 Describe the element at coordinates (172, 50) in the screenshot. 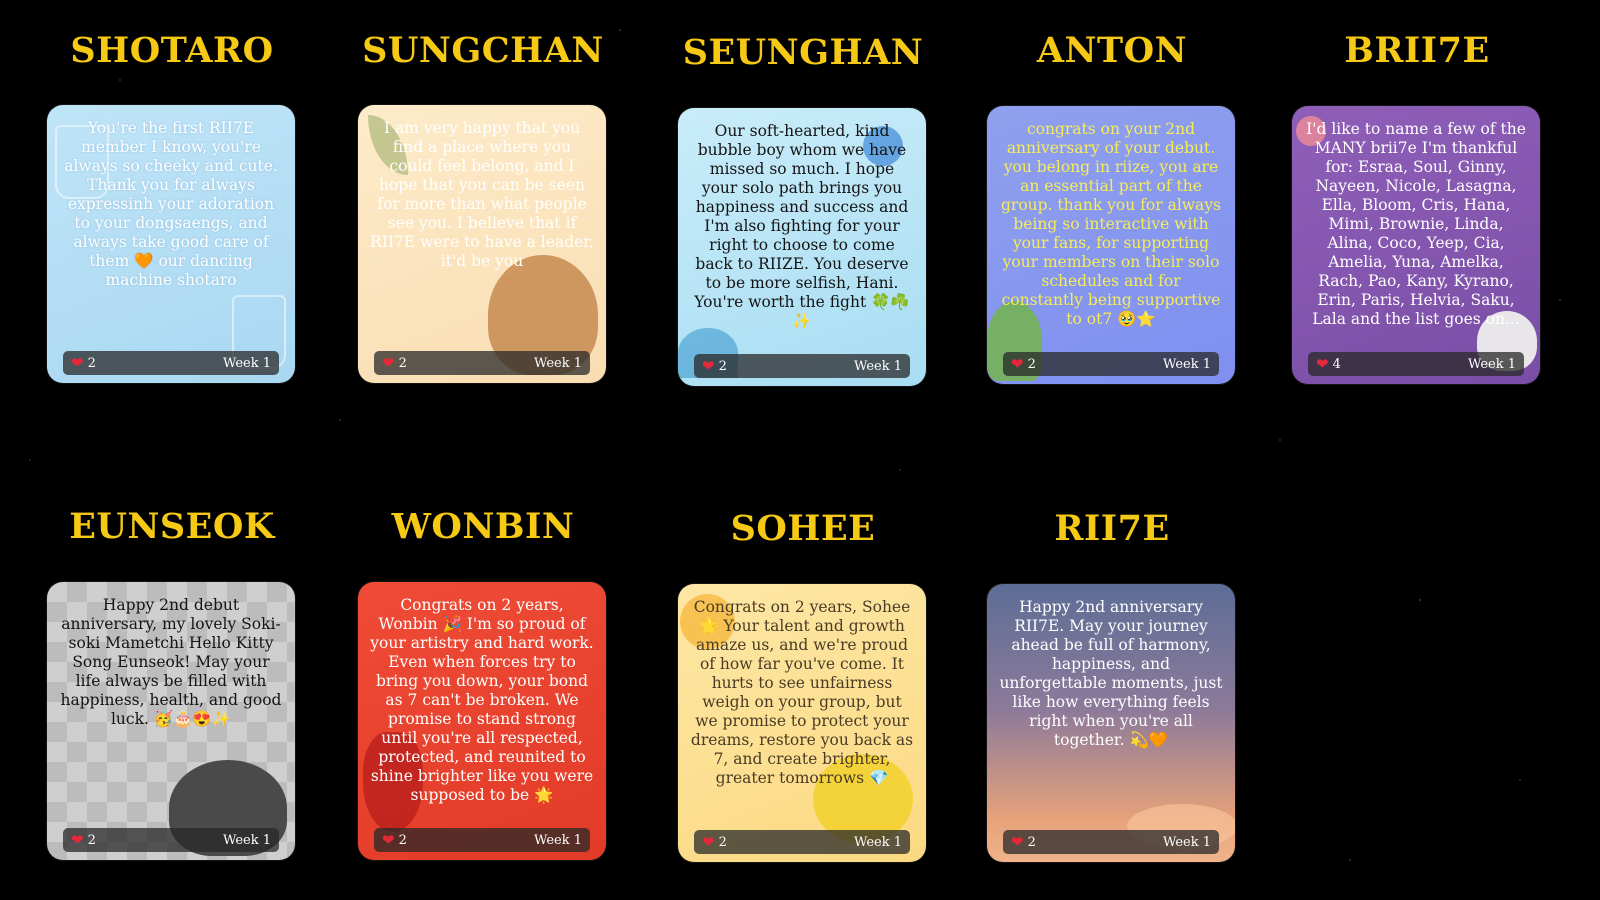

I see `member-name: SHOTARO` at that location.